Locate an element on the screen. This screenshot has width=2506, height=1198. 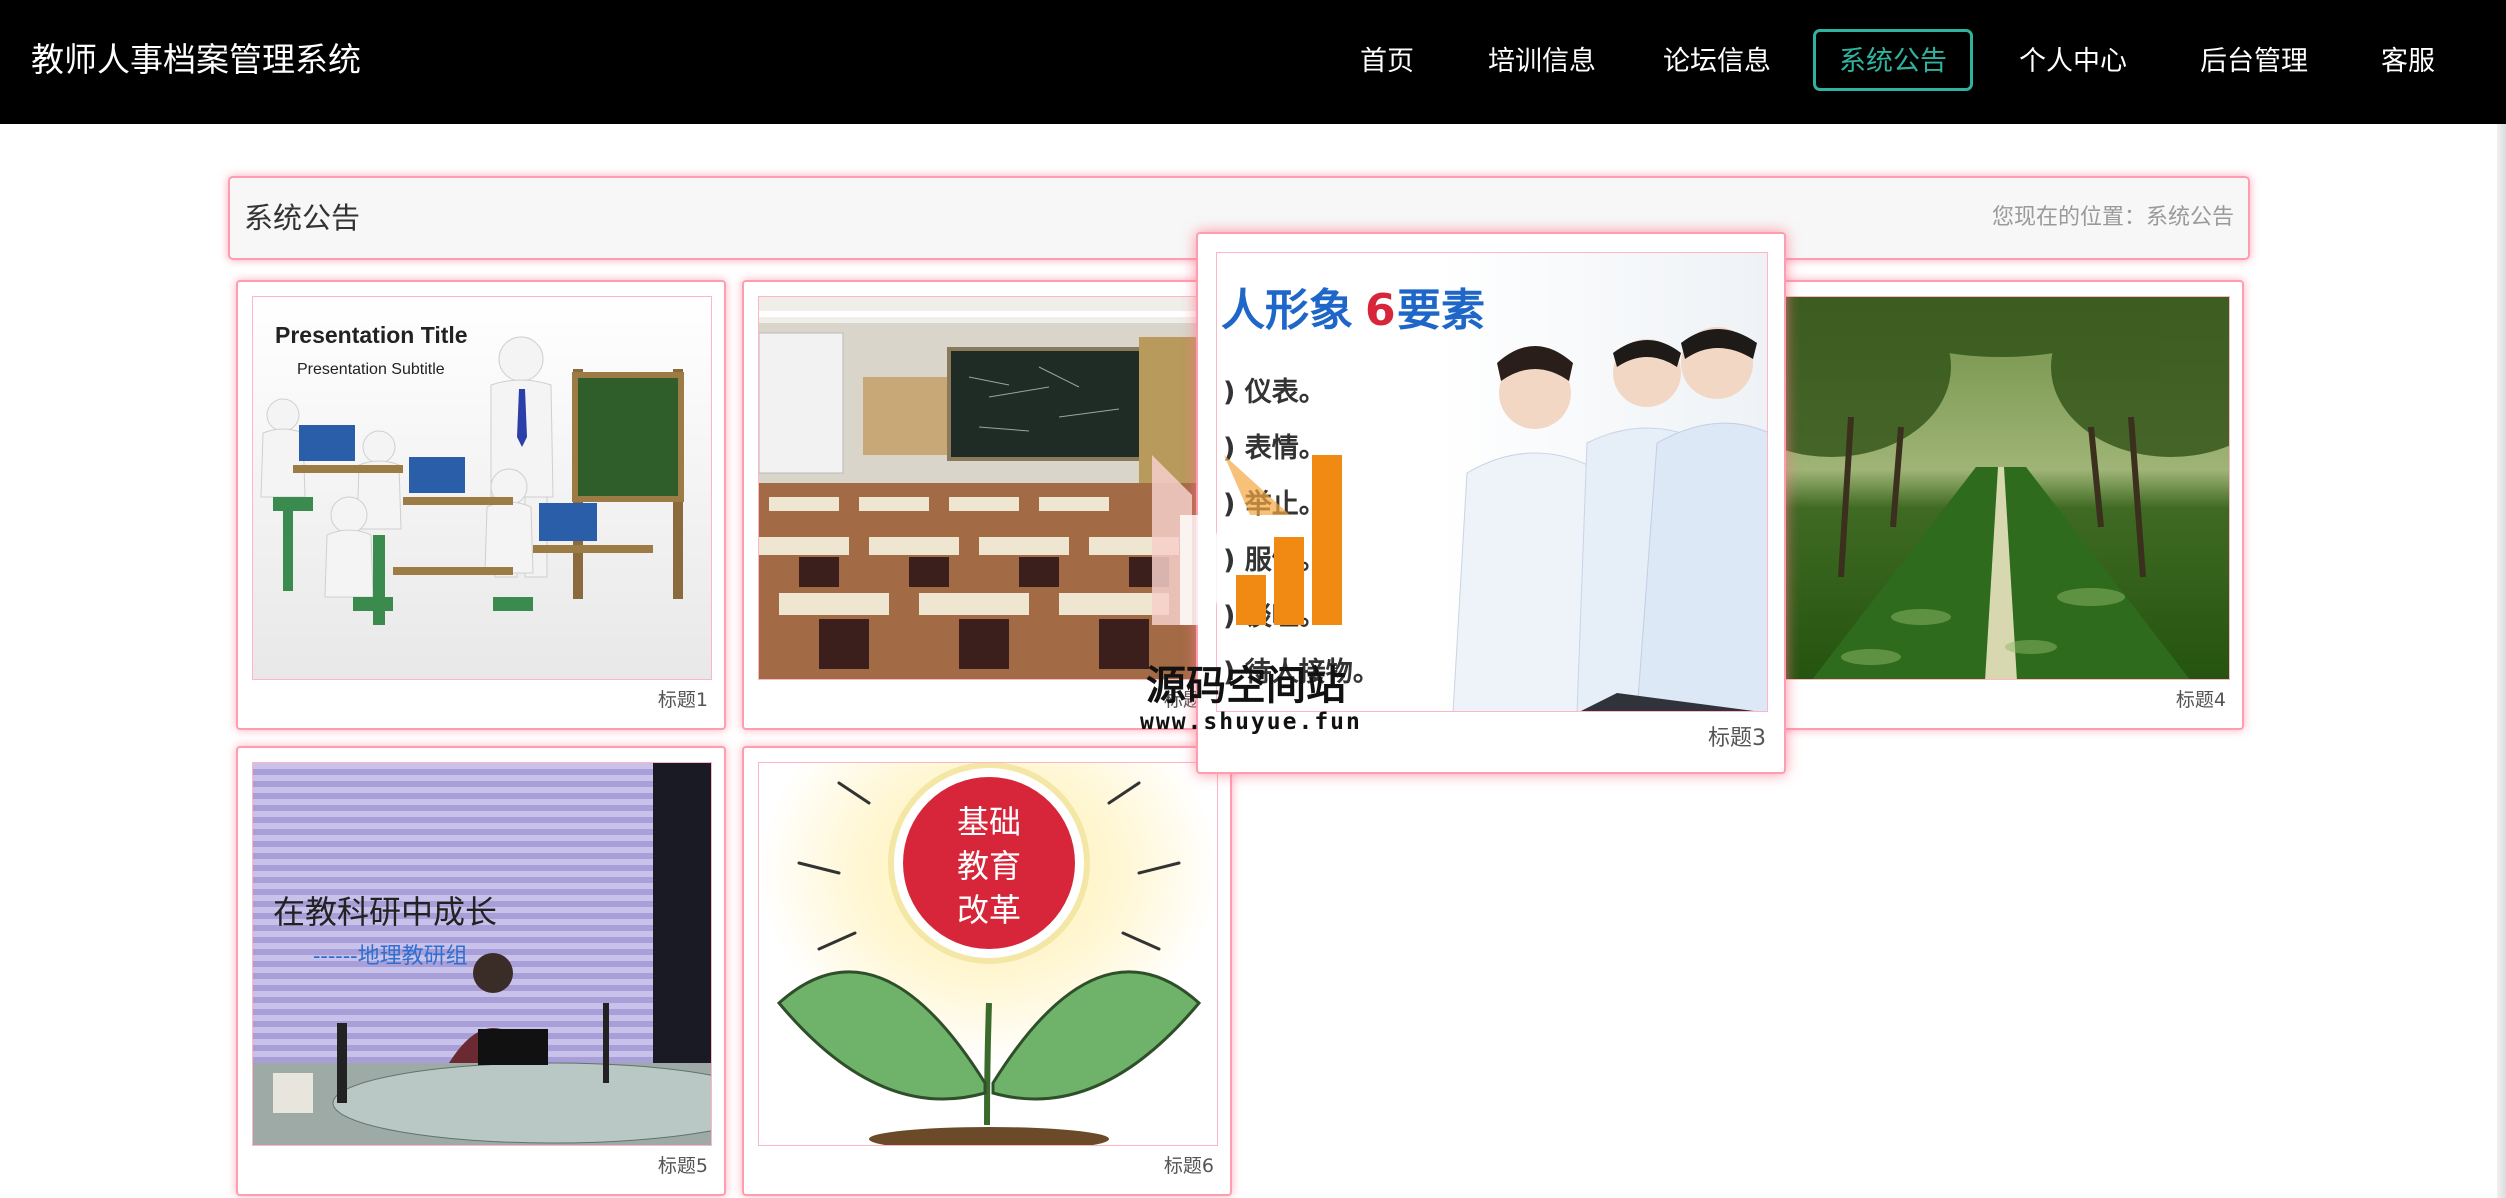
announcement-card: 在教科研中成长 ------地理教研组 标题5 is located at coordinates (481, 971).